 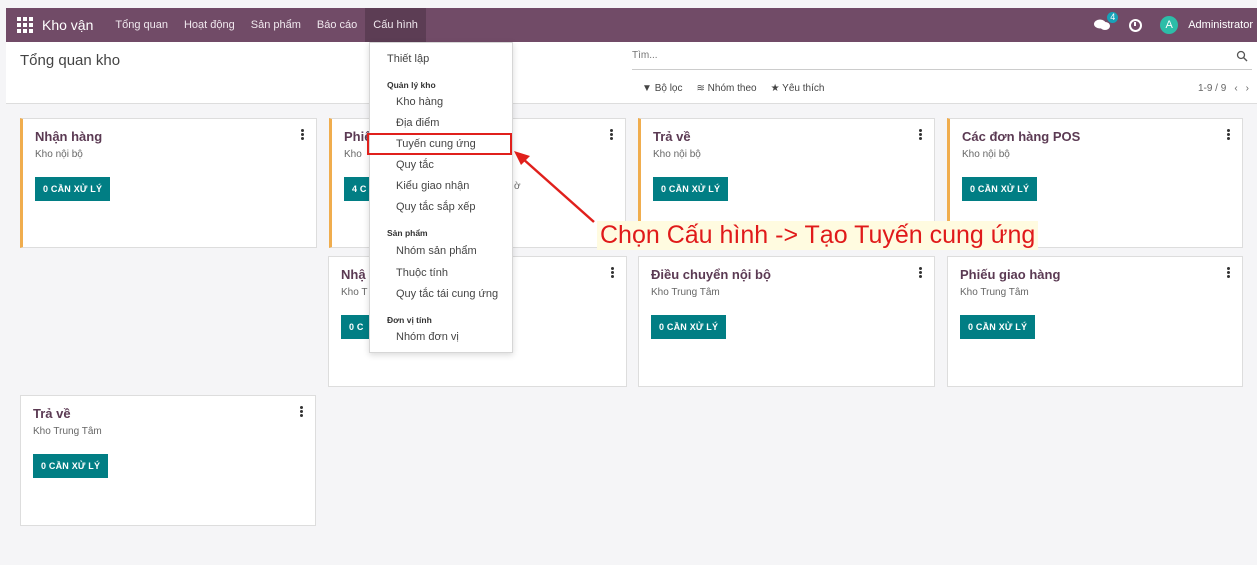 I want to click on app-name: Kho vận, so click(x=67, y=25).